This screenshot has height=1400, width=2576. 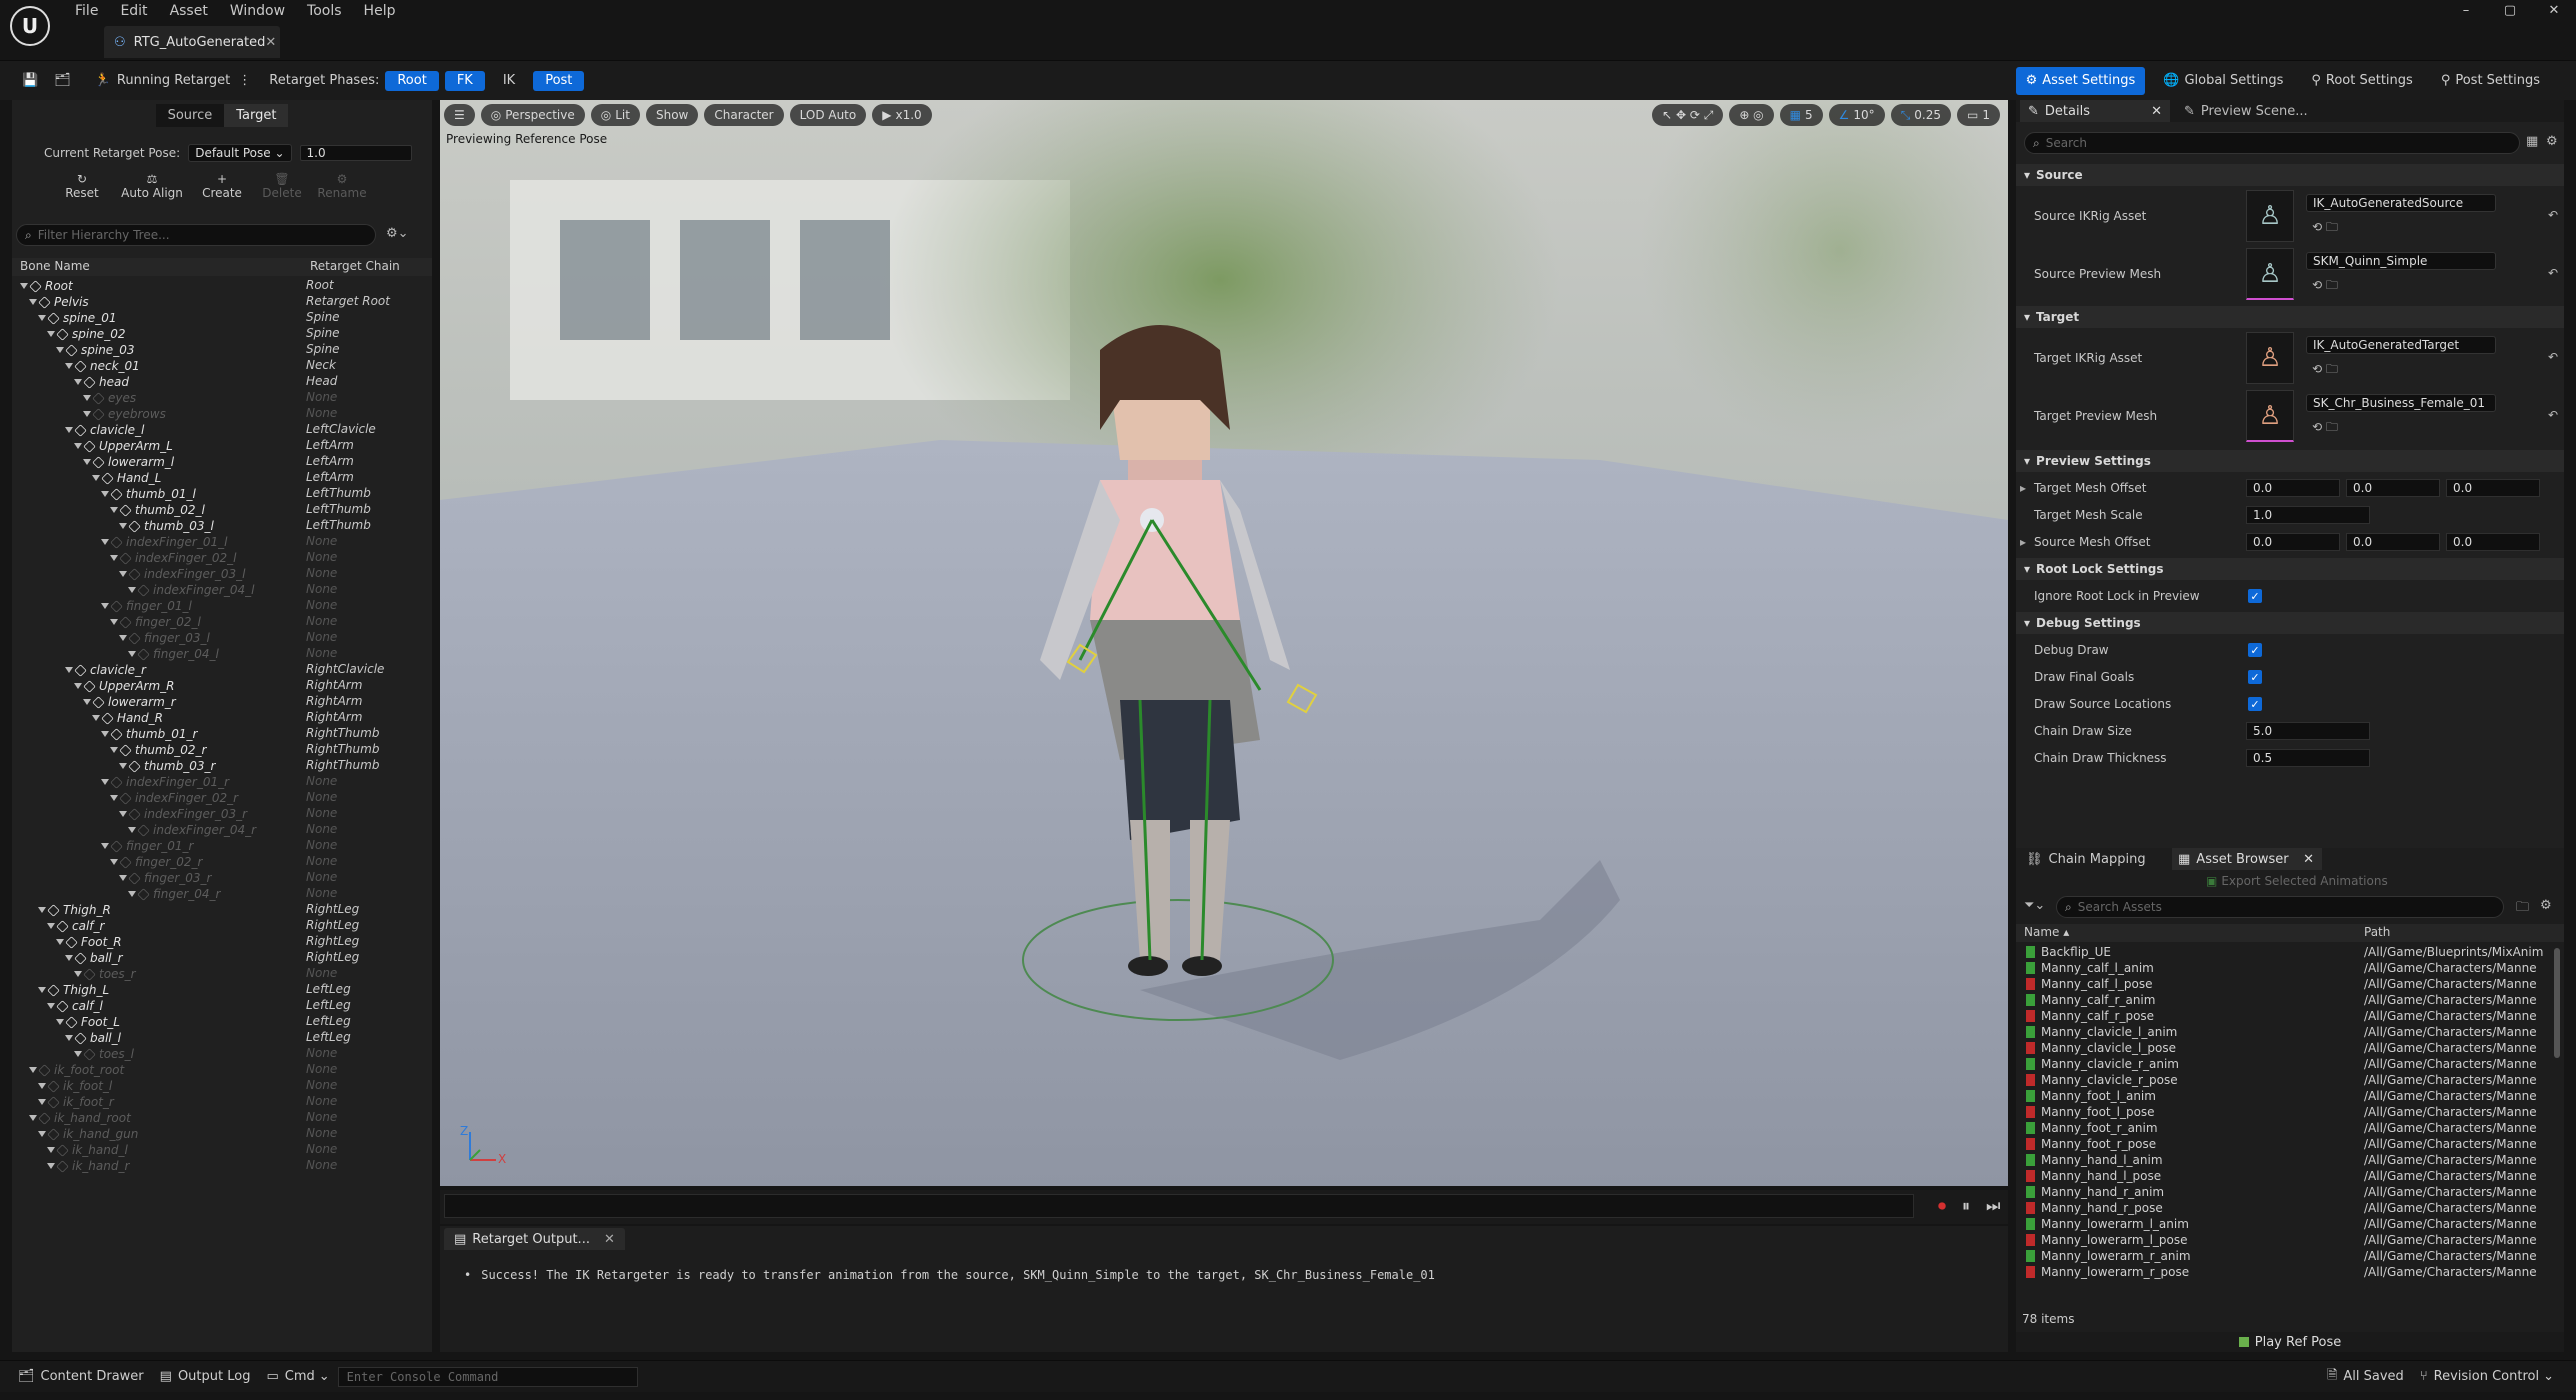 What do you see at coordinates (559, 80) in the screenshot?
I see `phase-post-toggle: Post` at bounding box center [559, 80].